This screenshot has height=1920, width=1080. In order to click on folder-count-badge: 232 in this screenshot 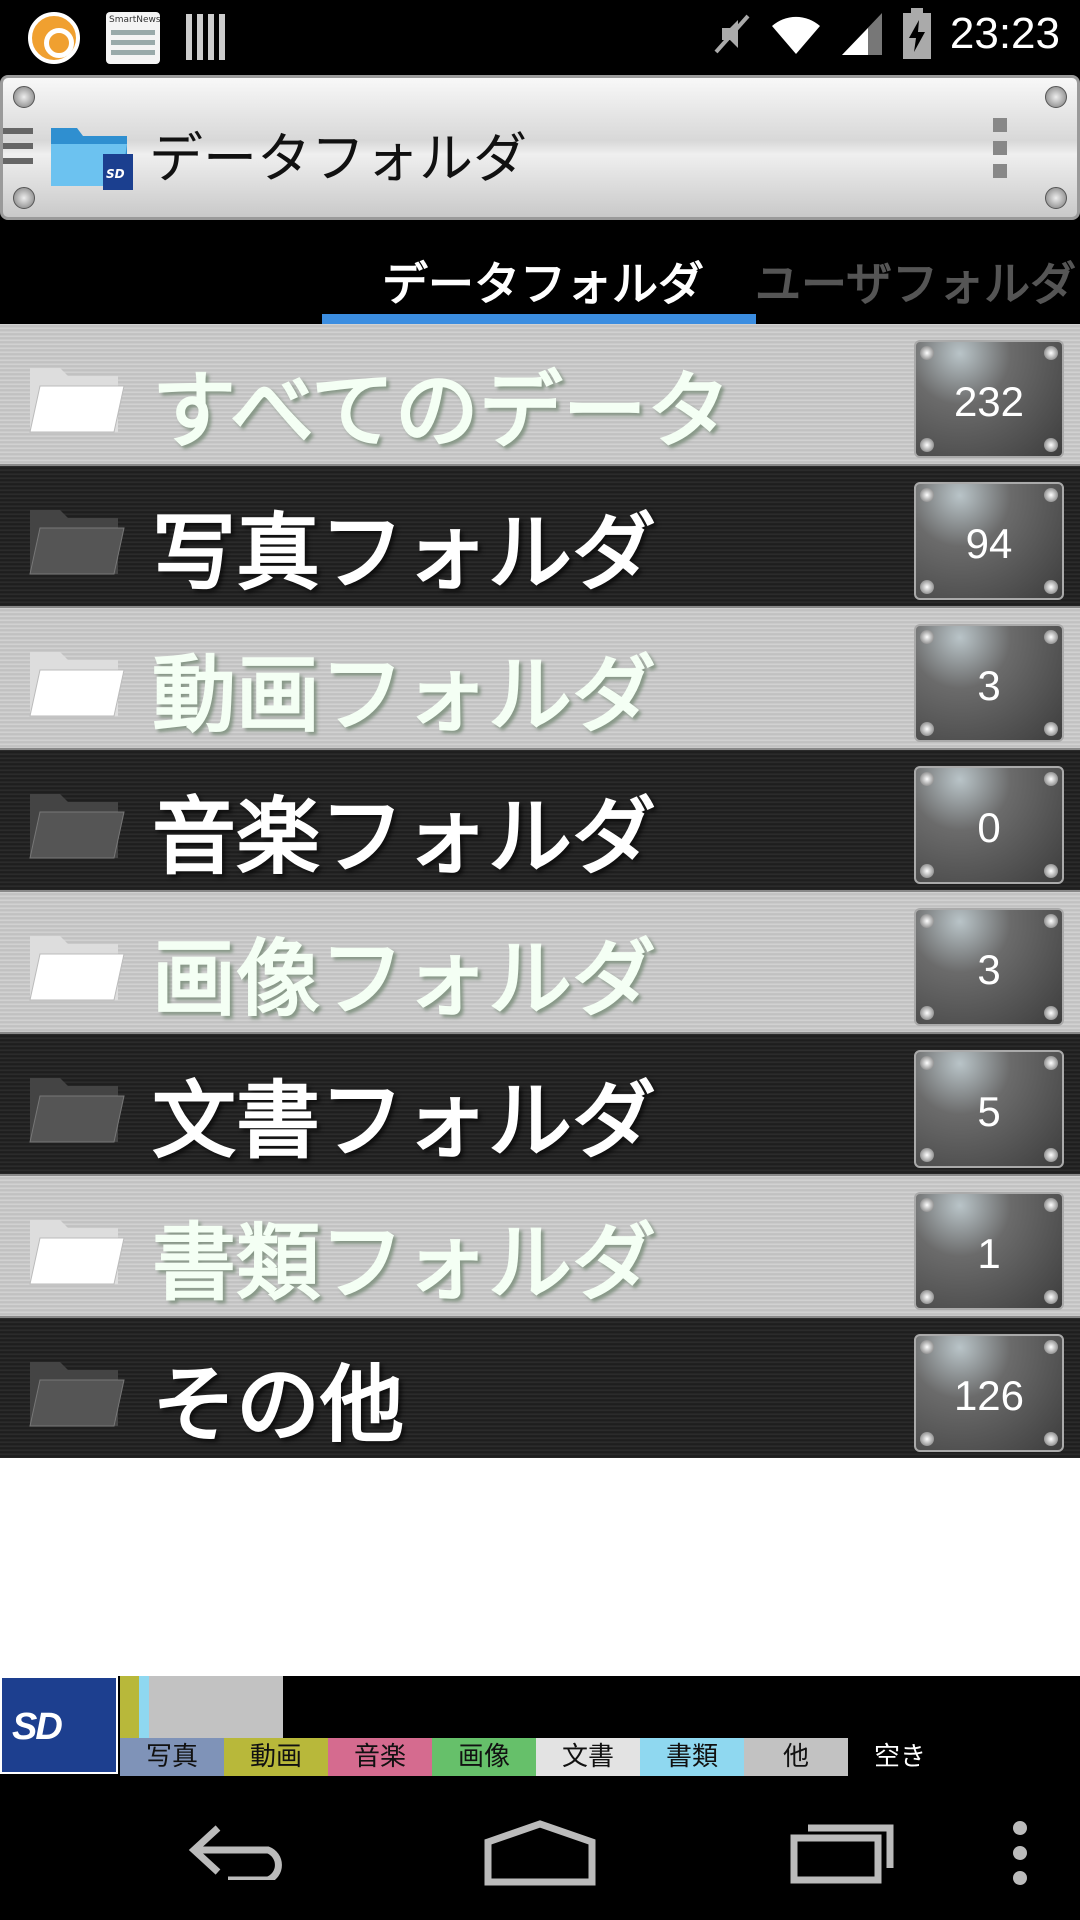, I will do `click(989, 399)`.